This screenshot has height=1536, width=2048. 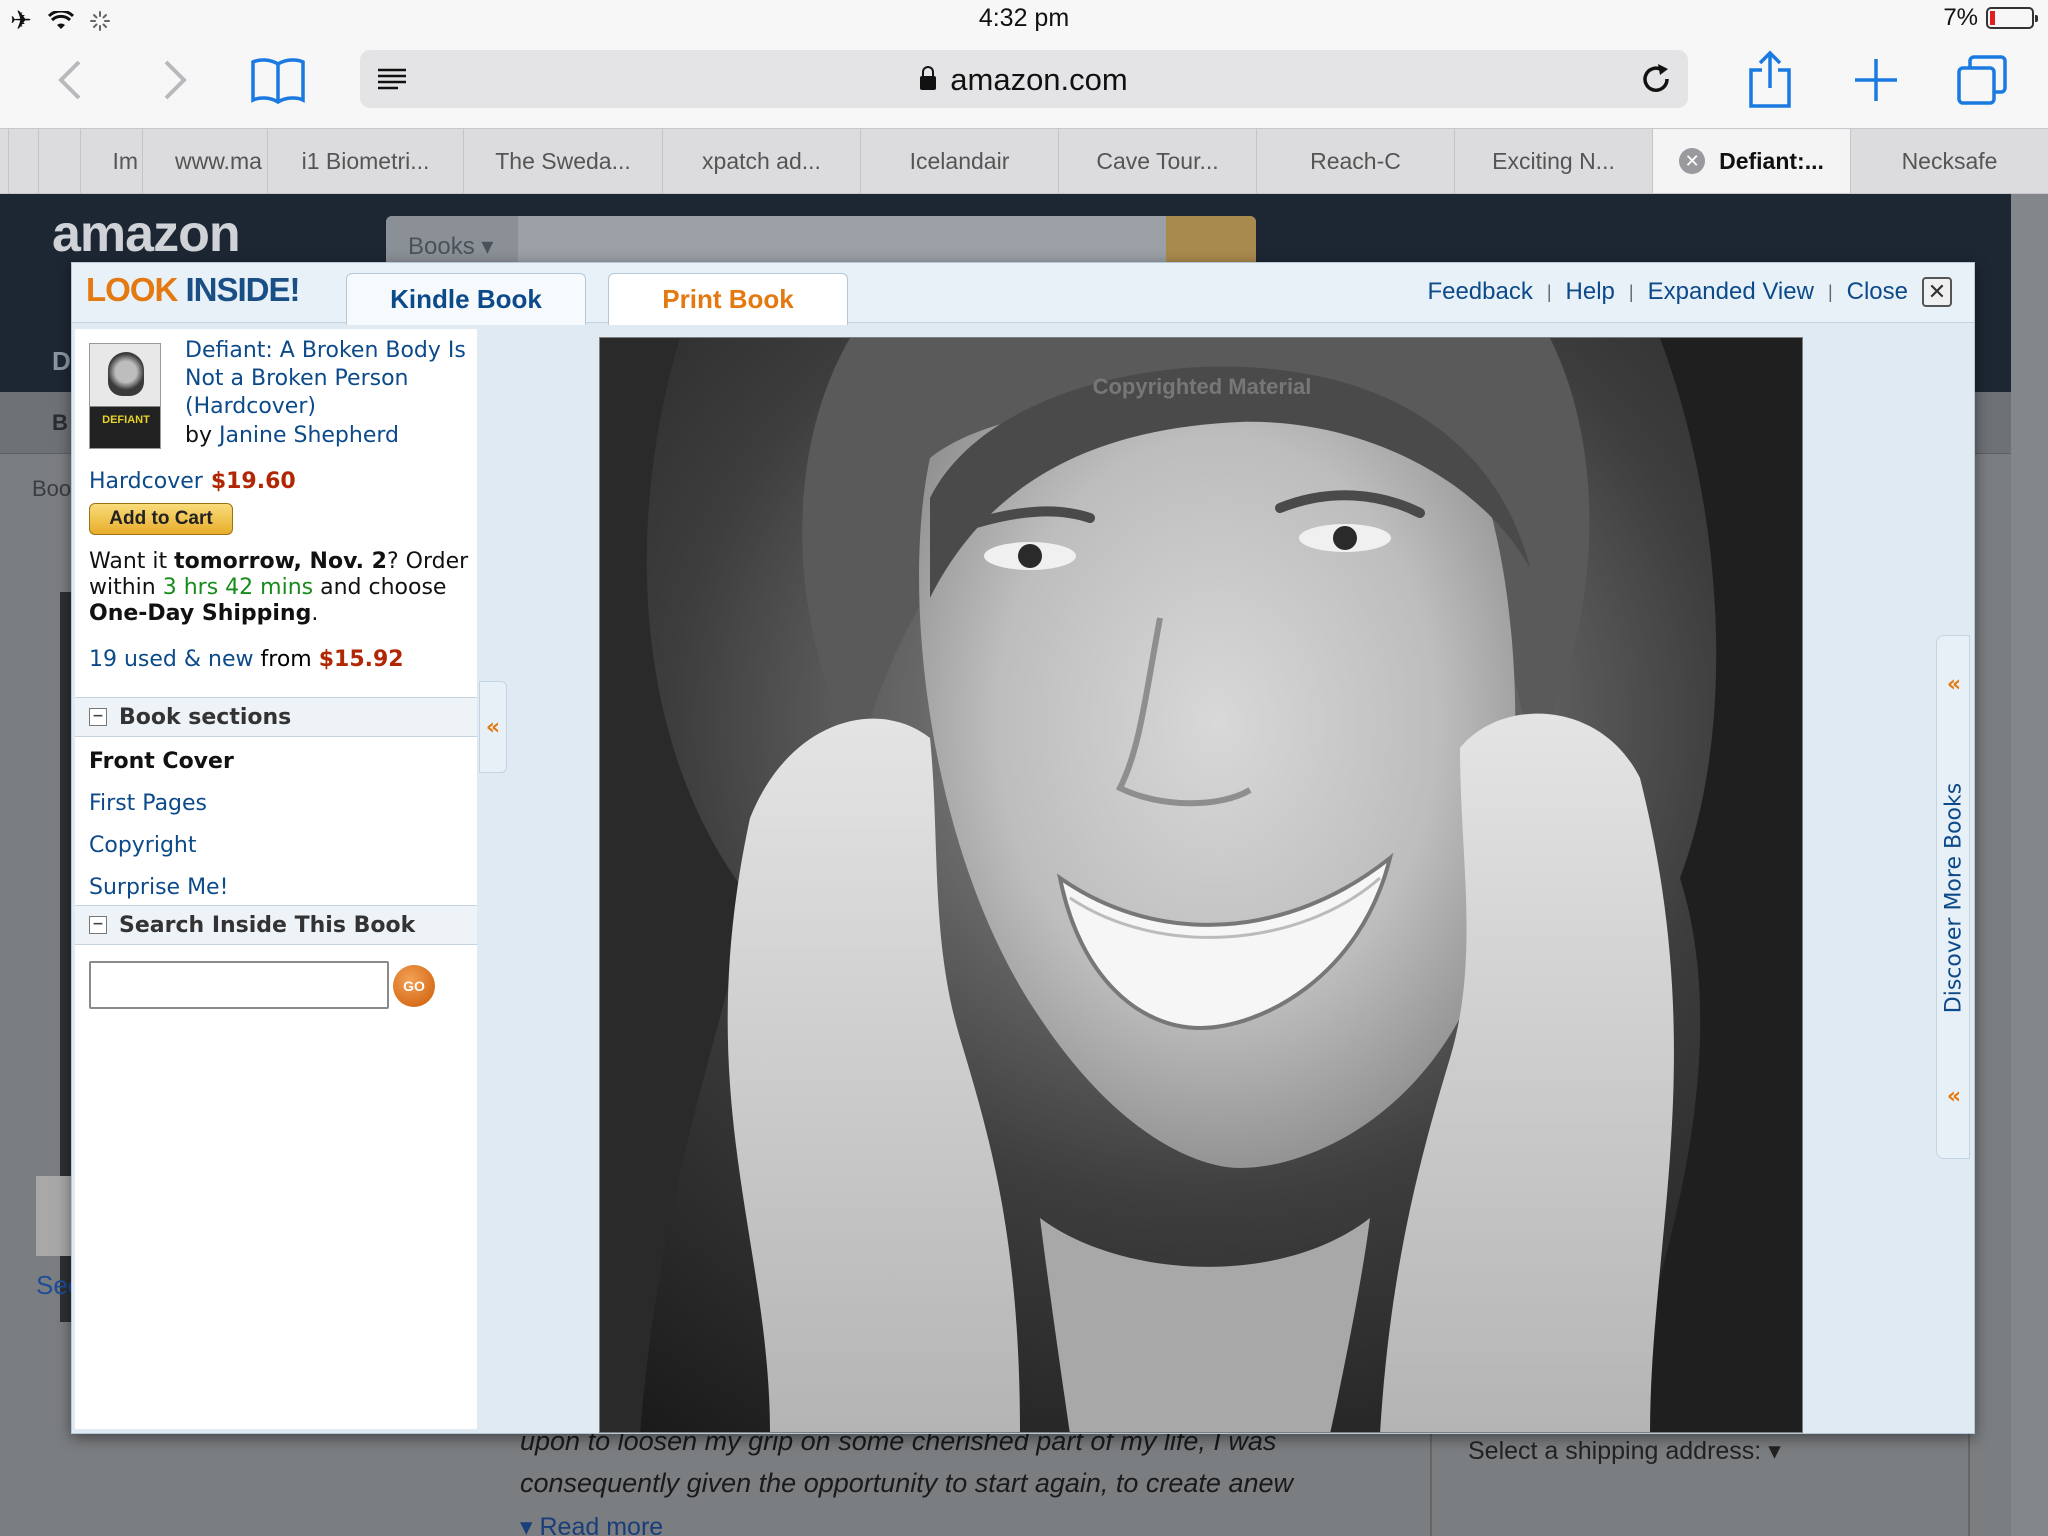 I want to click on expanded-view-link: Expanded View, so click(x=1731, y=292).